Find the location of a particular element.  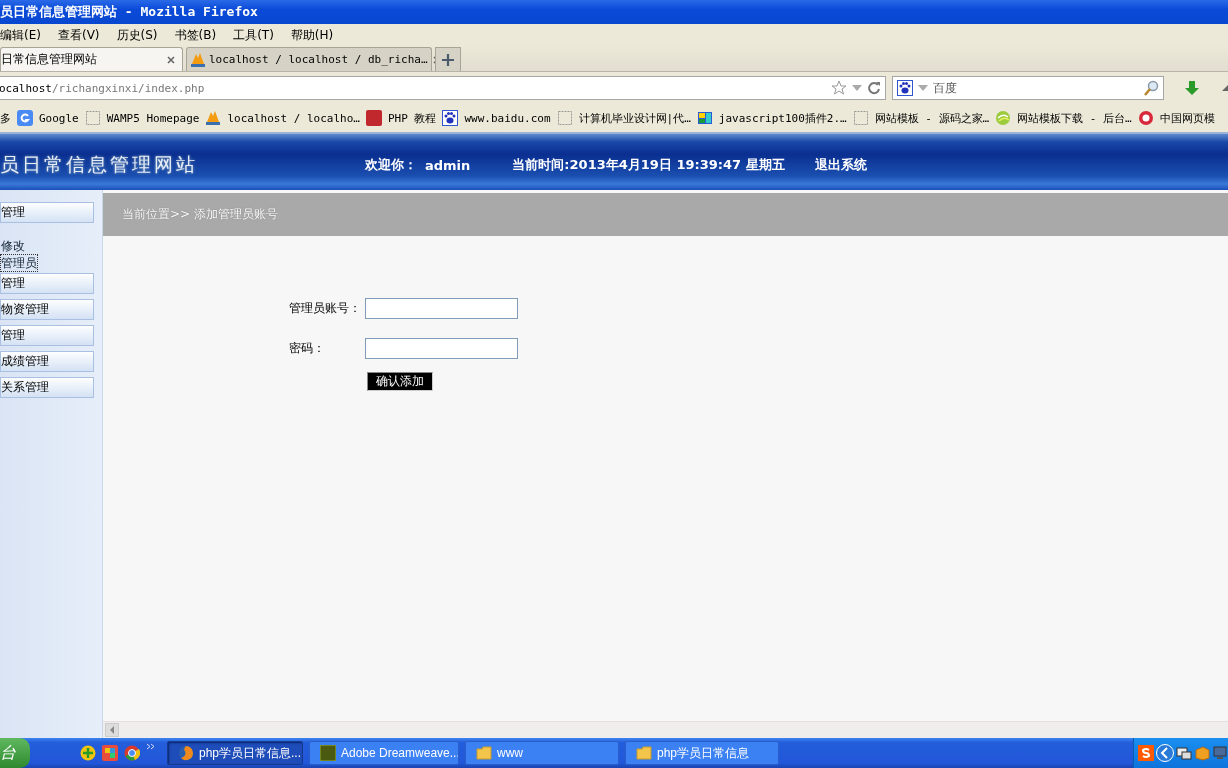

url-text: ocalhost/richangxinxi/index.php is located at coordinates (103, 88).